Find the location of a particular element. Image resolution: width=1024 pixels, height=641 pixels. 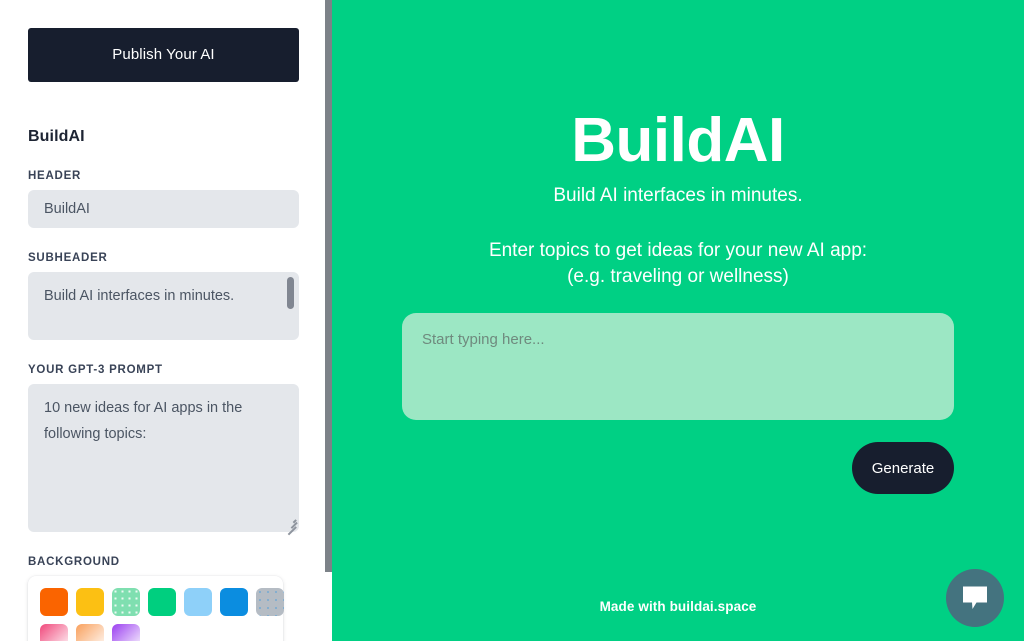

header-field-group: HEADER is located at coordinates (163, 199).